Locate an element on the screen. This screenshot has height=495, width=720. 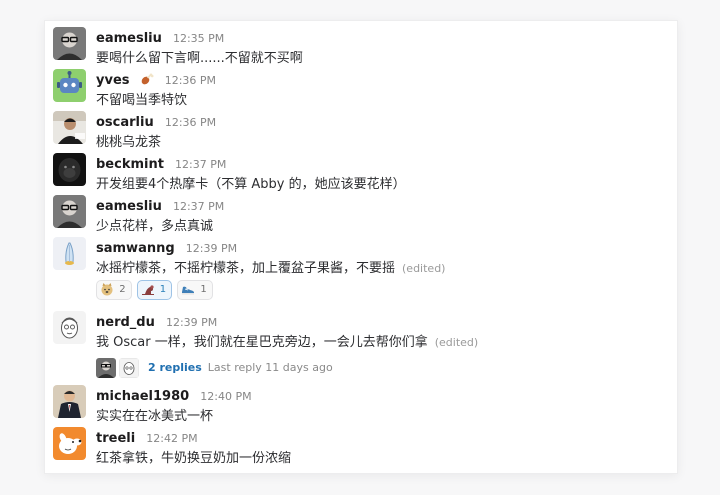
username: oscarliu is located at coordinates (125, 122).